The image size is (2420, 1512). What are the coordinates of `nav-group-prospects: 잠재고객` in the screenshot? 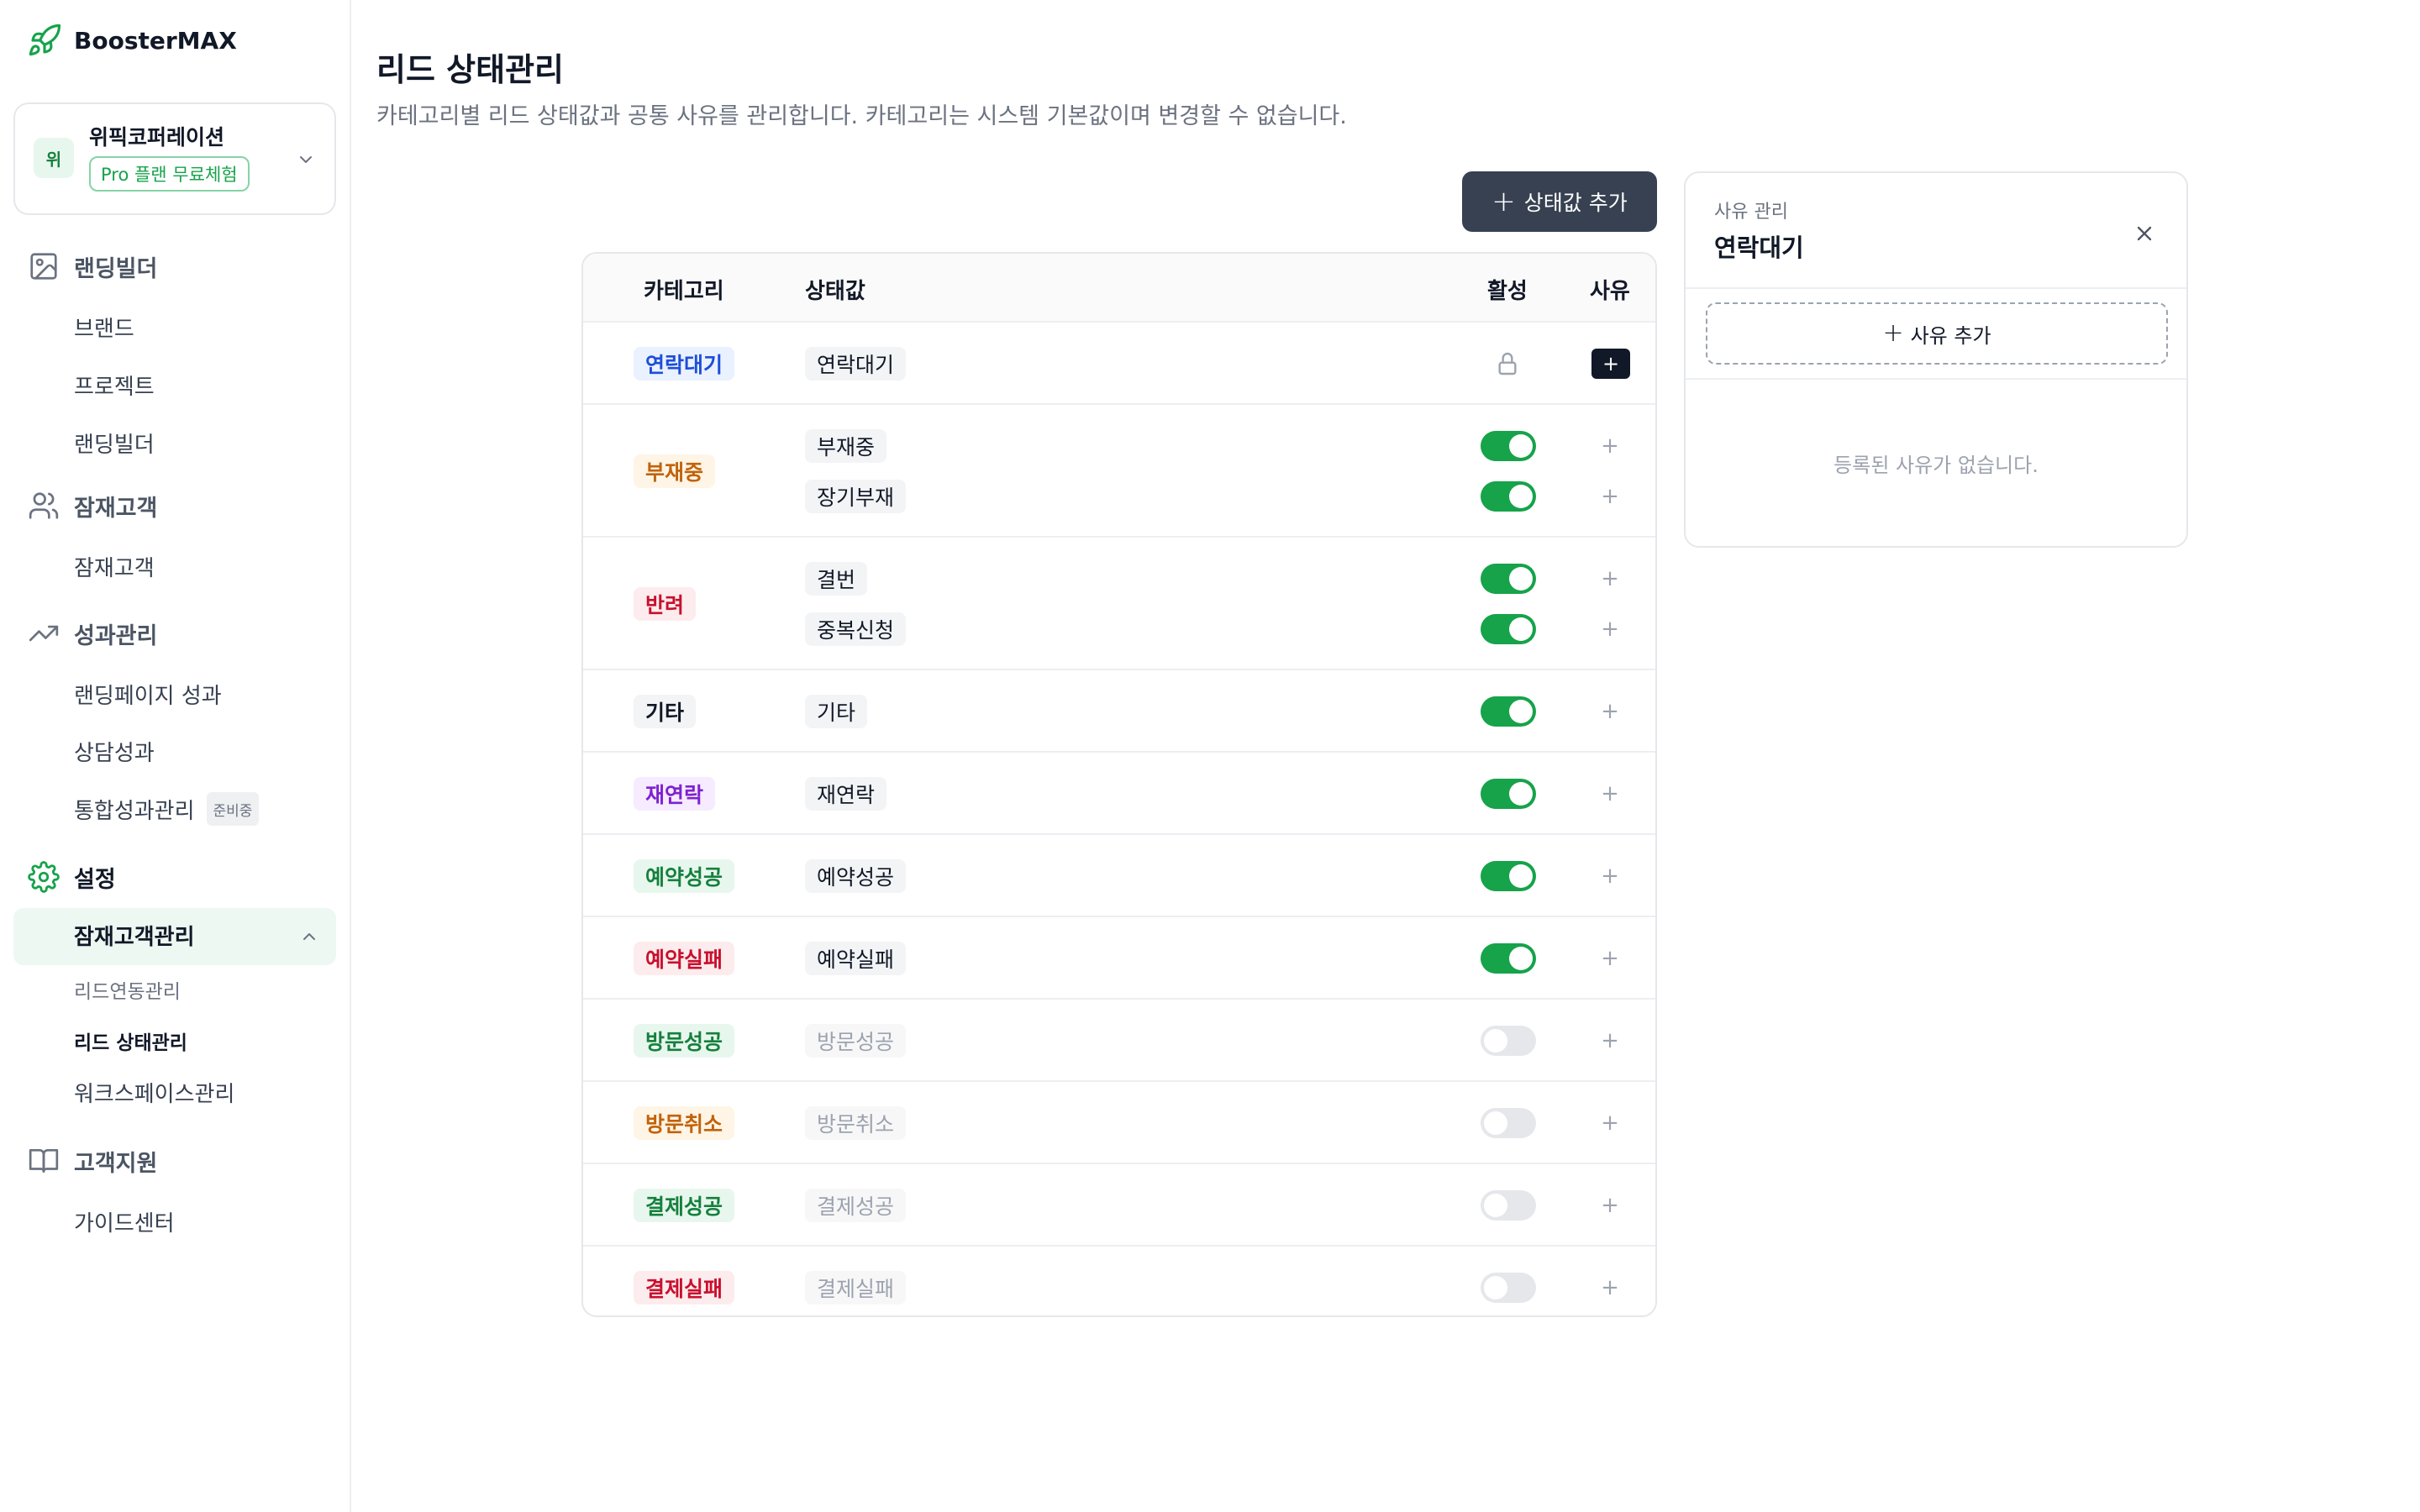 It's located at (92, 505).